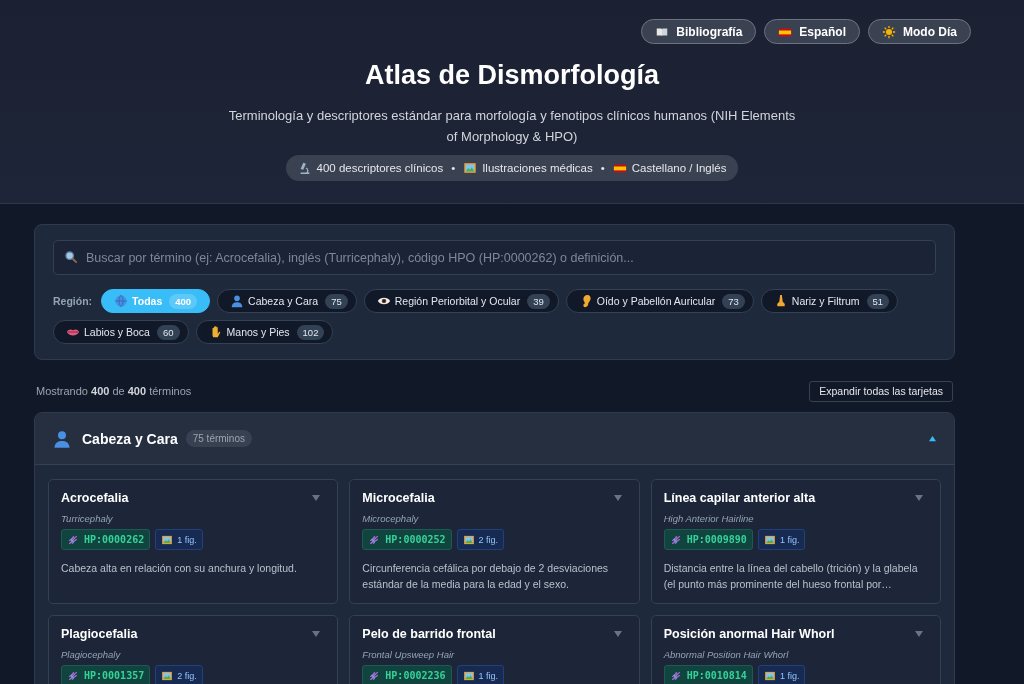 The height and width of the screenshot is (684, 1024). What do you see at coordinates (486, 576) in the screenshot?
I see `term-definition: Circunferencia cefálica por debajo de 2 desviaciones estándar de la media para la edad y el sexo.` at bounding box center [486, 576].